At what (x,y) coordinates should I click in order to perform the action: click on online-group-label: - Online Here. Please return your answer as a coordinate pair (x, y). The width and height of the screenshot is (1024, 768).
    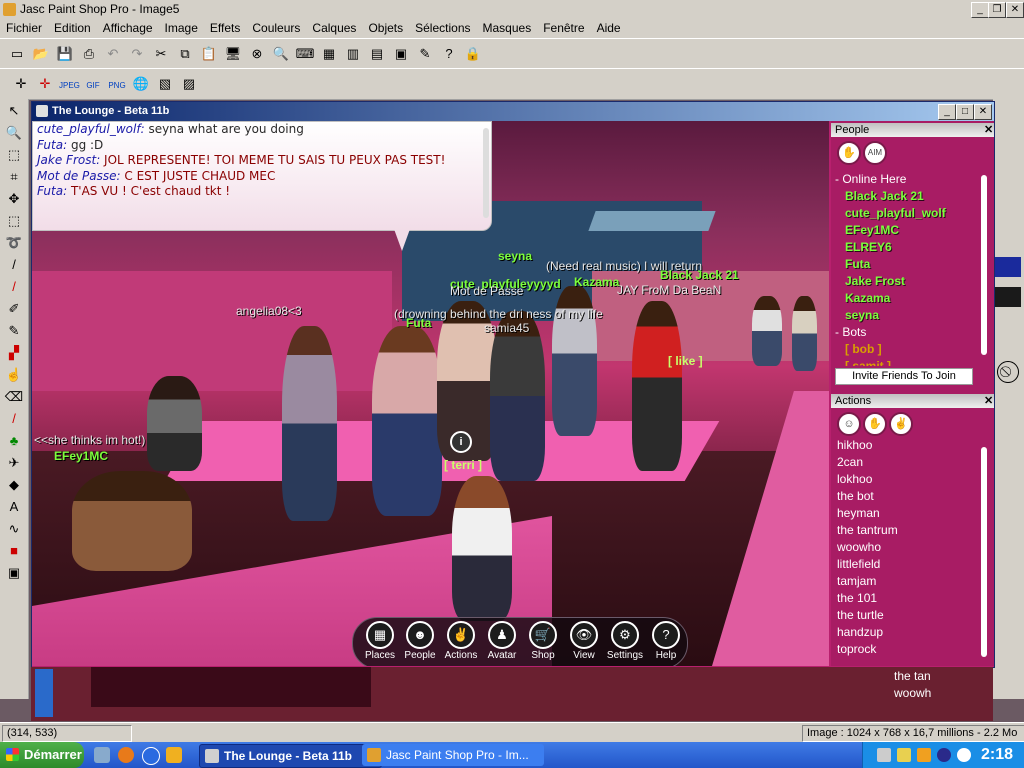
    Looking at the image, I should click on (890, 179).